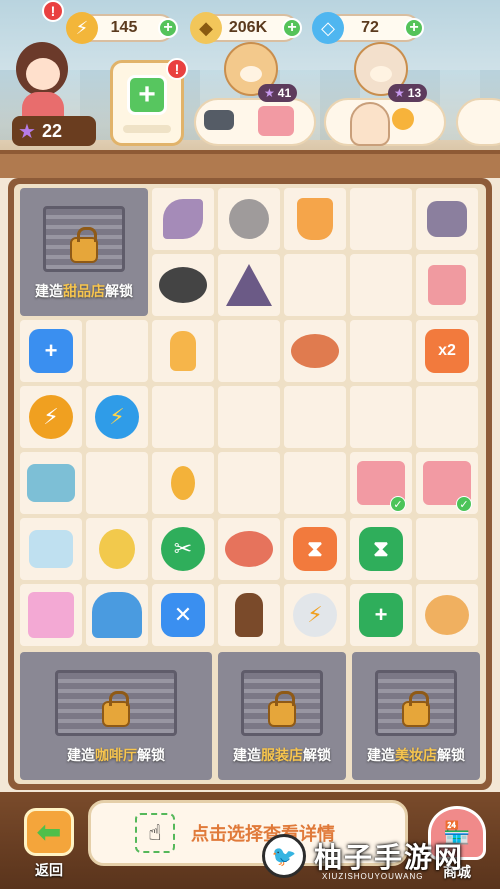  What do you see at coordinates (49, 870) in the screenshot?
I see `back-button-label: 返回` at bounding box center [49, 870].